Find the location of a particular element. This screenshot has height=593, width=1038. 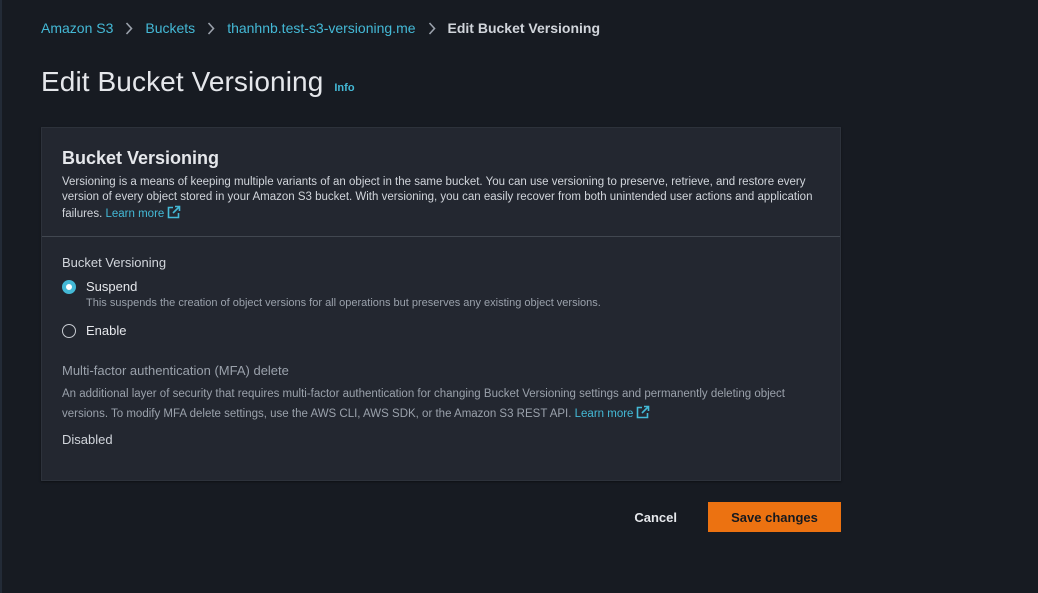

radio-suspend is located at coordinates (69, 287).